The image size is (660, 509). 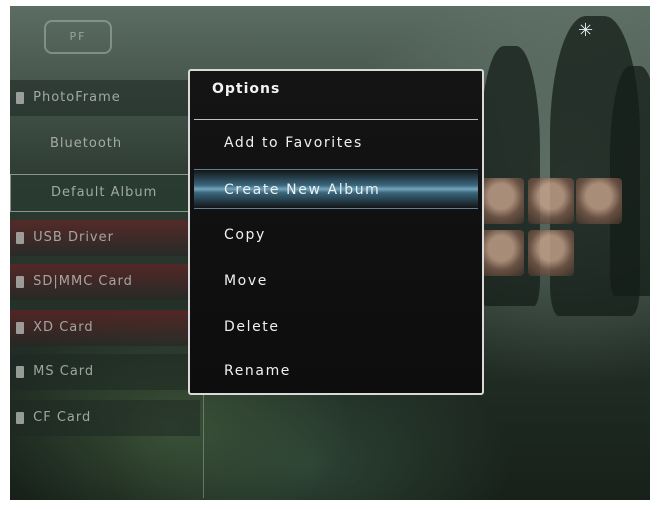 What do you see at coordinates (63, 327) in the screenshot?
I see `sidebar-item-label: XD Card` at bounding box center [63, 327].